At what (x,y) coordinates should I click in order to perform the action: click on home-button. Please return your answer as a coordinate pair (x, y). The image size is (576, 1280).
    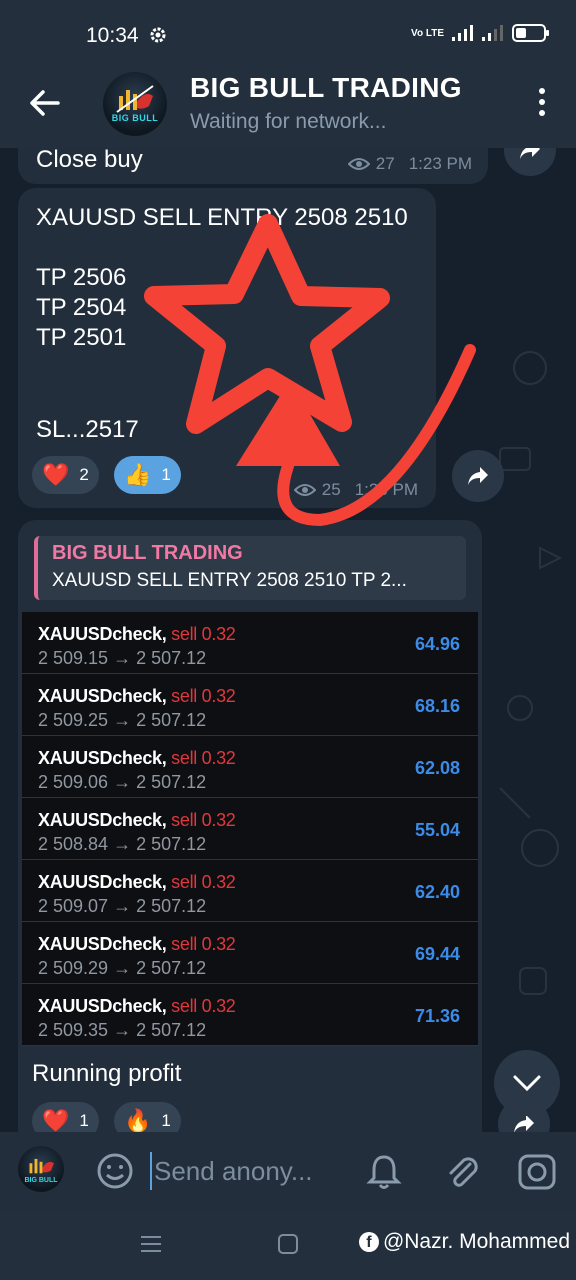
    Looking at the image, I should click on (288, 1244).